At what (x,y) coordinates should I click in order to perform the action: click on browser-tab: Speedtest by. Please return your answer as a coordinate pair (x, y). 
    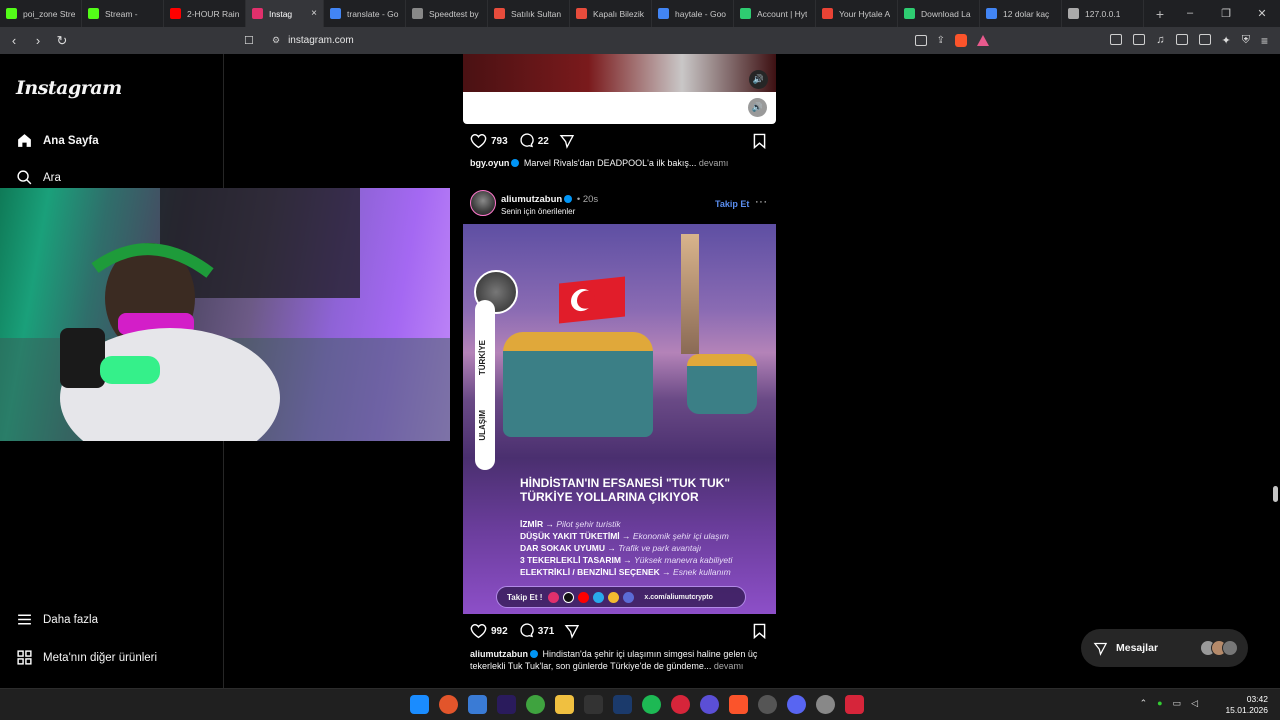
    Looking at the image, I should click on (447, 13).